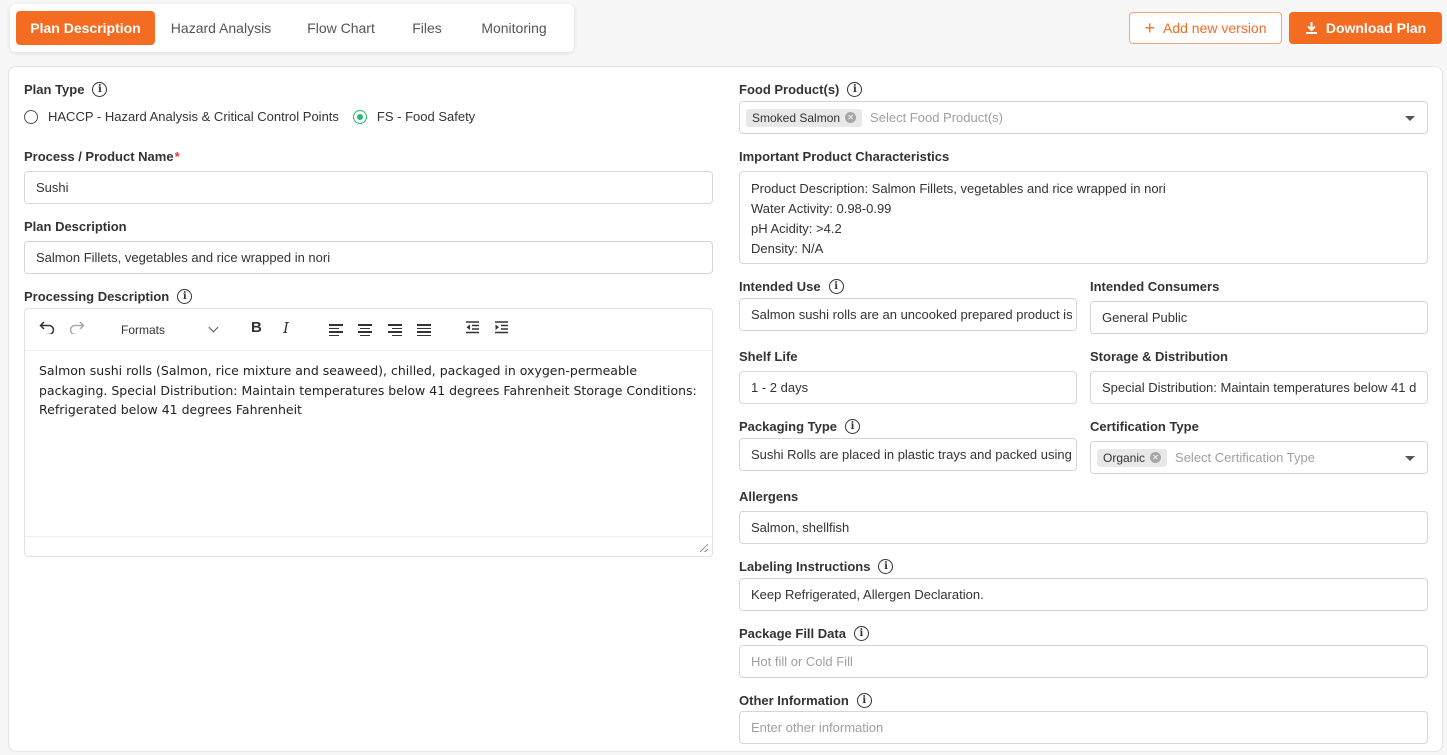  I want to click on intended-use-label: Intended Use i, so click(791, 286).